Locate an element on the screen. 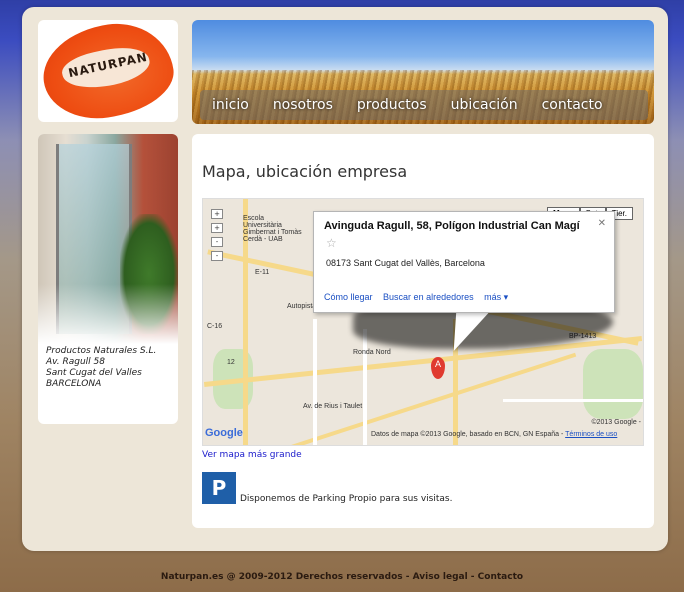 The height and width of the screenshot is (592, 684). map-green-area is located at coordinates (613, 384).